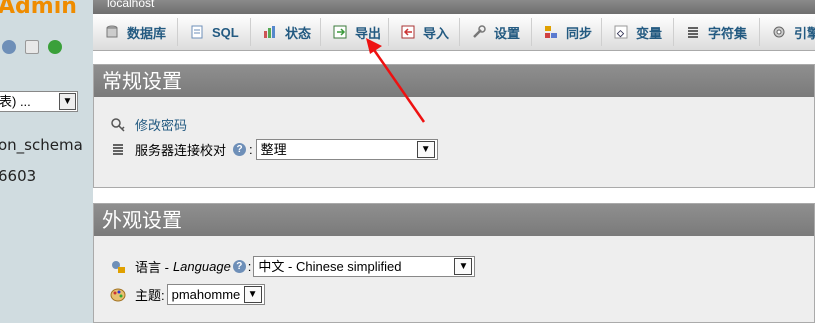 This screenshot has width=815, height=323. What do you see at coordinates (201, 266) in the screenshot?
I see `language-label-en: Language` at bounding box center [201, 266].